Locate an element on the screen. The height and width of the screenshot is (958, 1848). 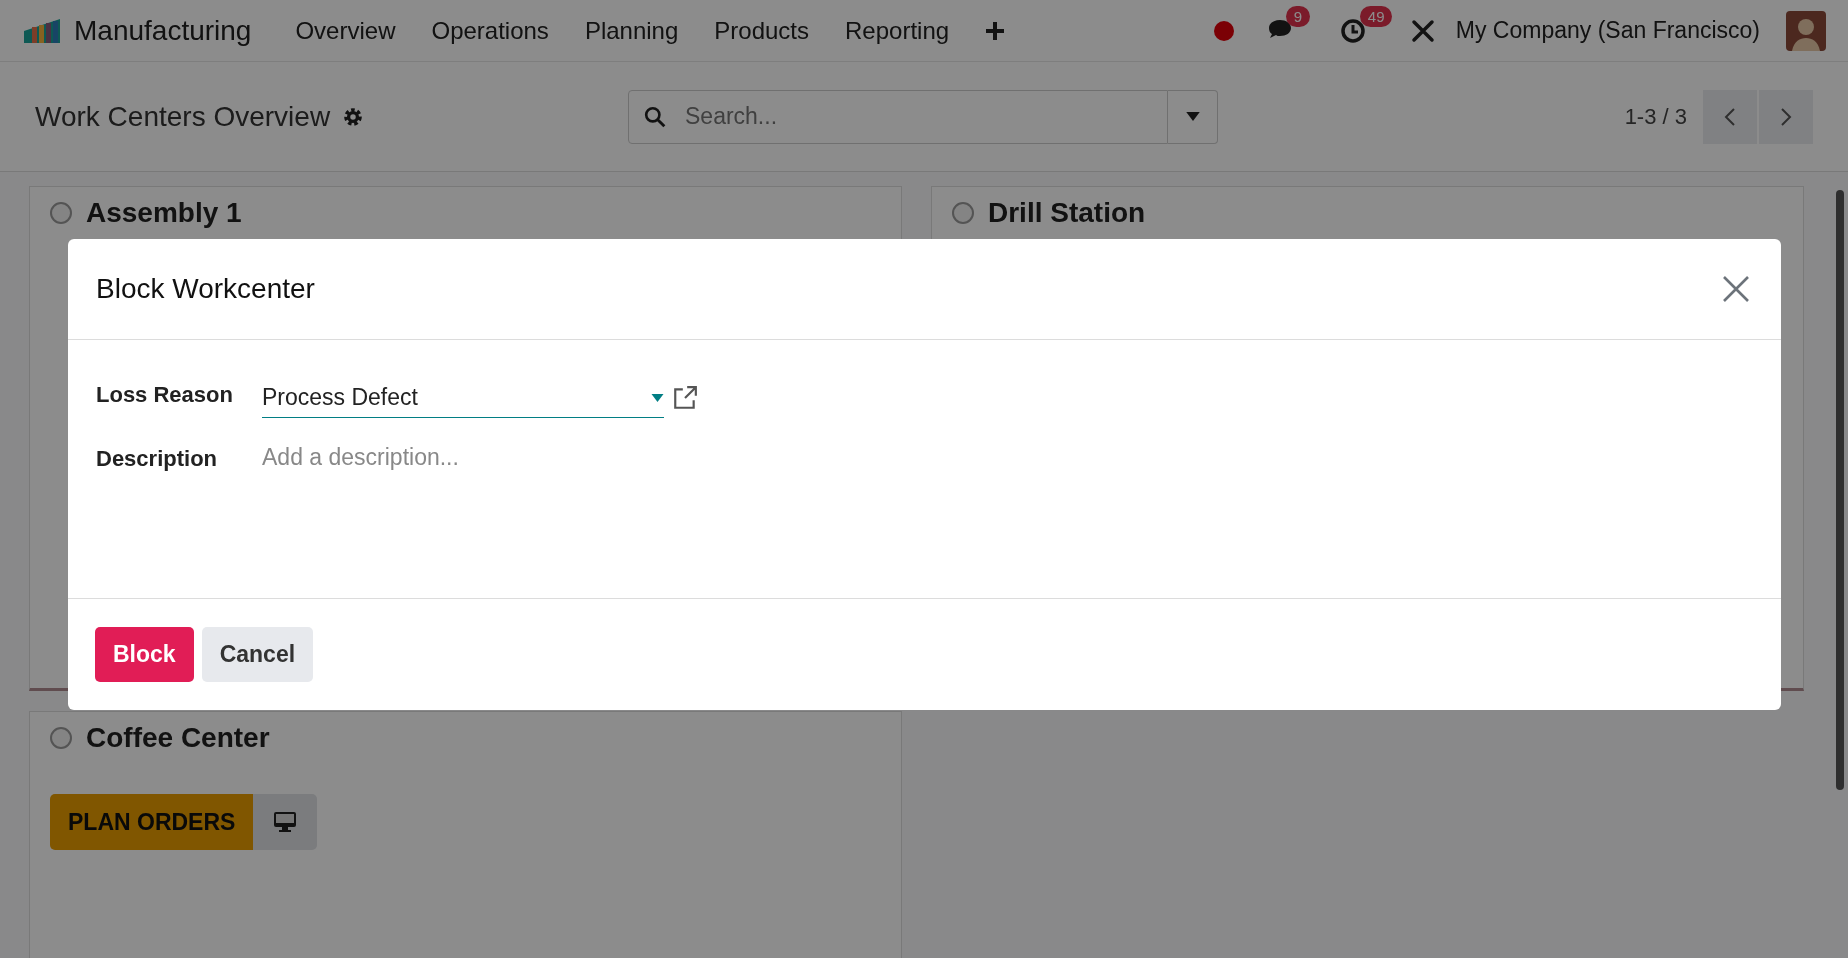
external-link-icon is located at coordinates (685, 398).